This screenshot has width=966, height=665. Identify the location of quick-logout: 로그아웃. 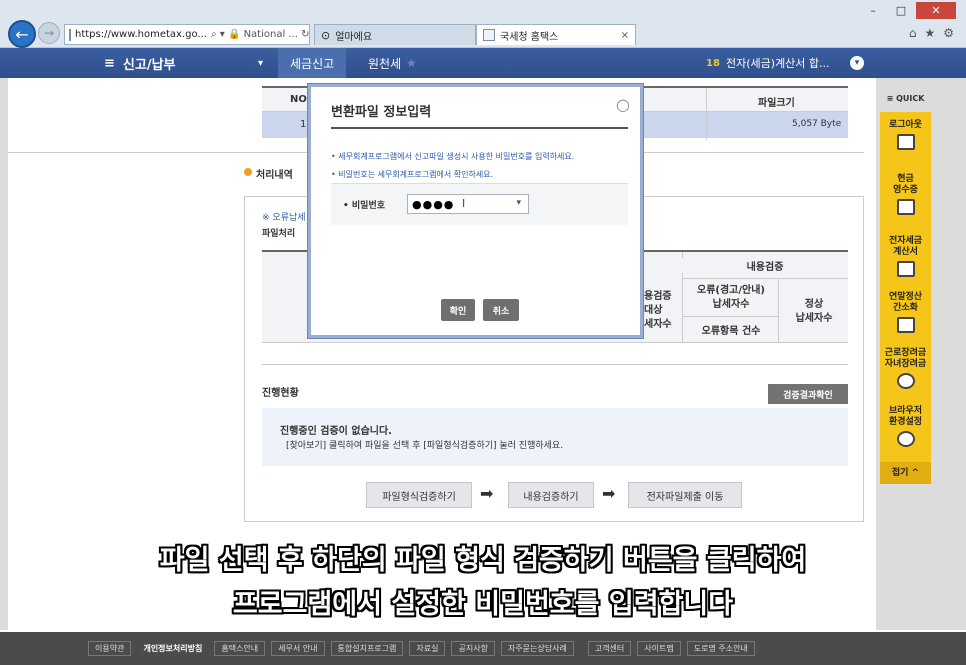
(905, 135).